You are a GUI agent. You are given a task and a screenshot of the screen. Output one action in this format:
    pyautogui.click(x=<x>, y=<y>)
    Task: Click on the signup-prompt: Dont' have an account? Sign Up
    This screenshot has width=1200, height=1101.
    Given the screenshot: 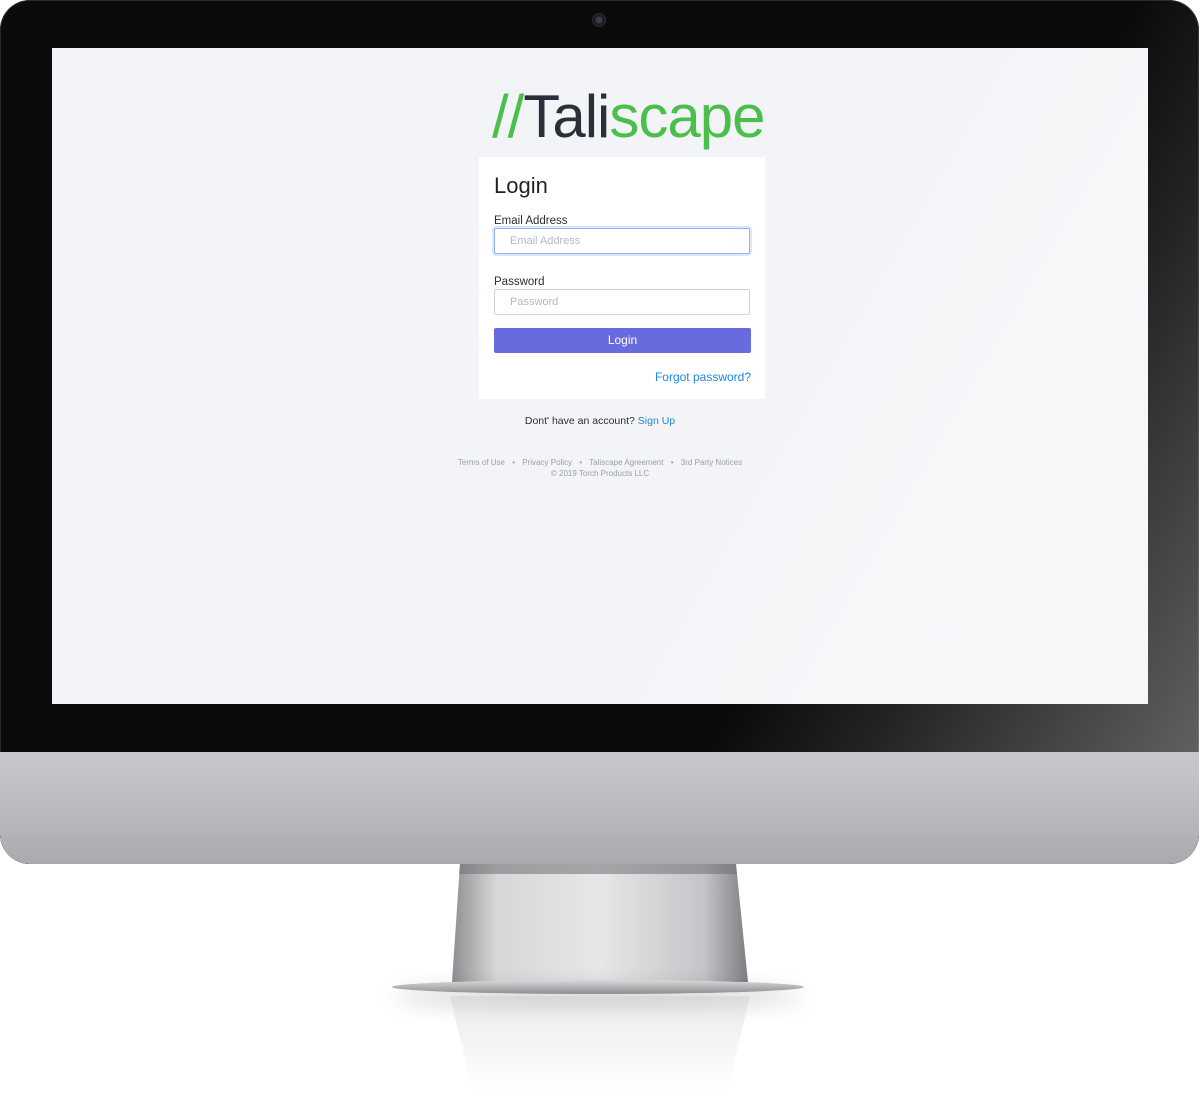 What is the action you would take?
    pyautogui.click(x=600, y=421)
    